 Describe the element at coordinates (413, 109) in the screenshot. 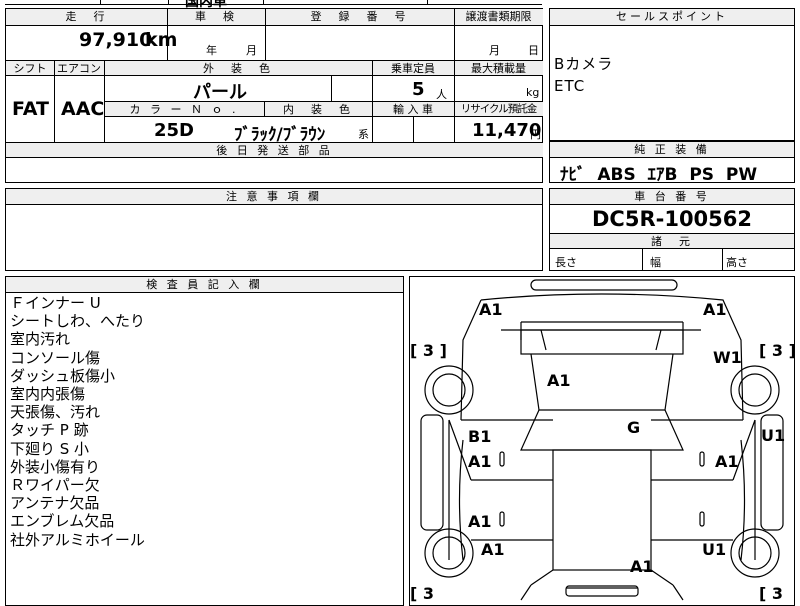

I see `import-car-label: 輸 入 車` at that location.